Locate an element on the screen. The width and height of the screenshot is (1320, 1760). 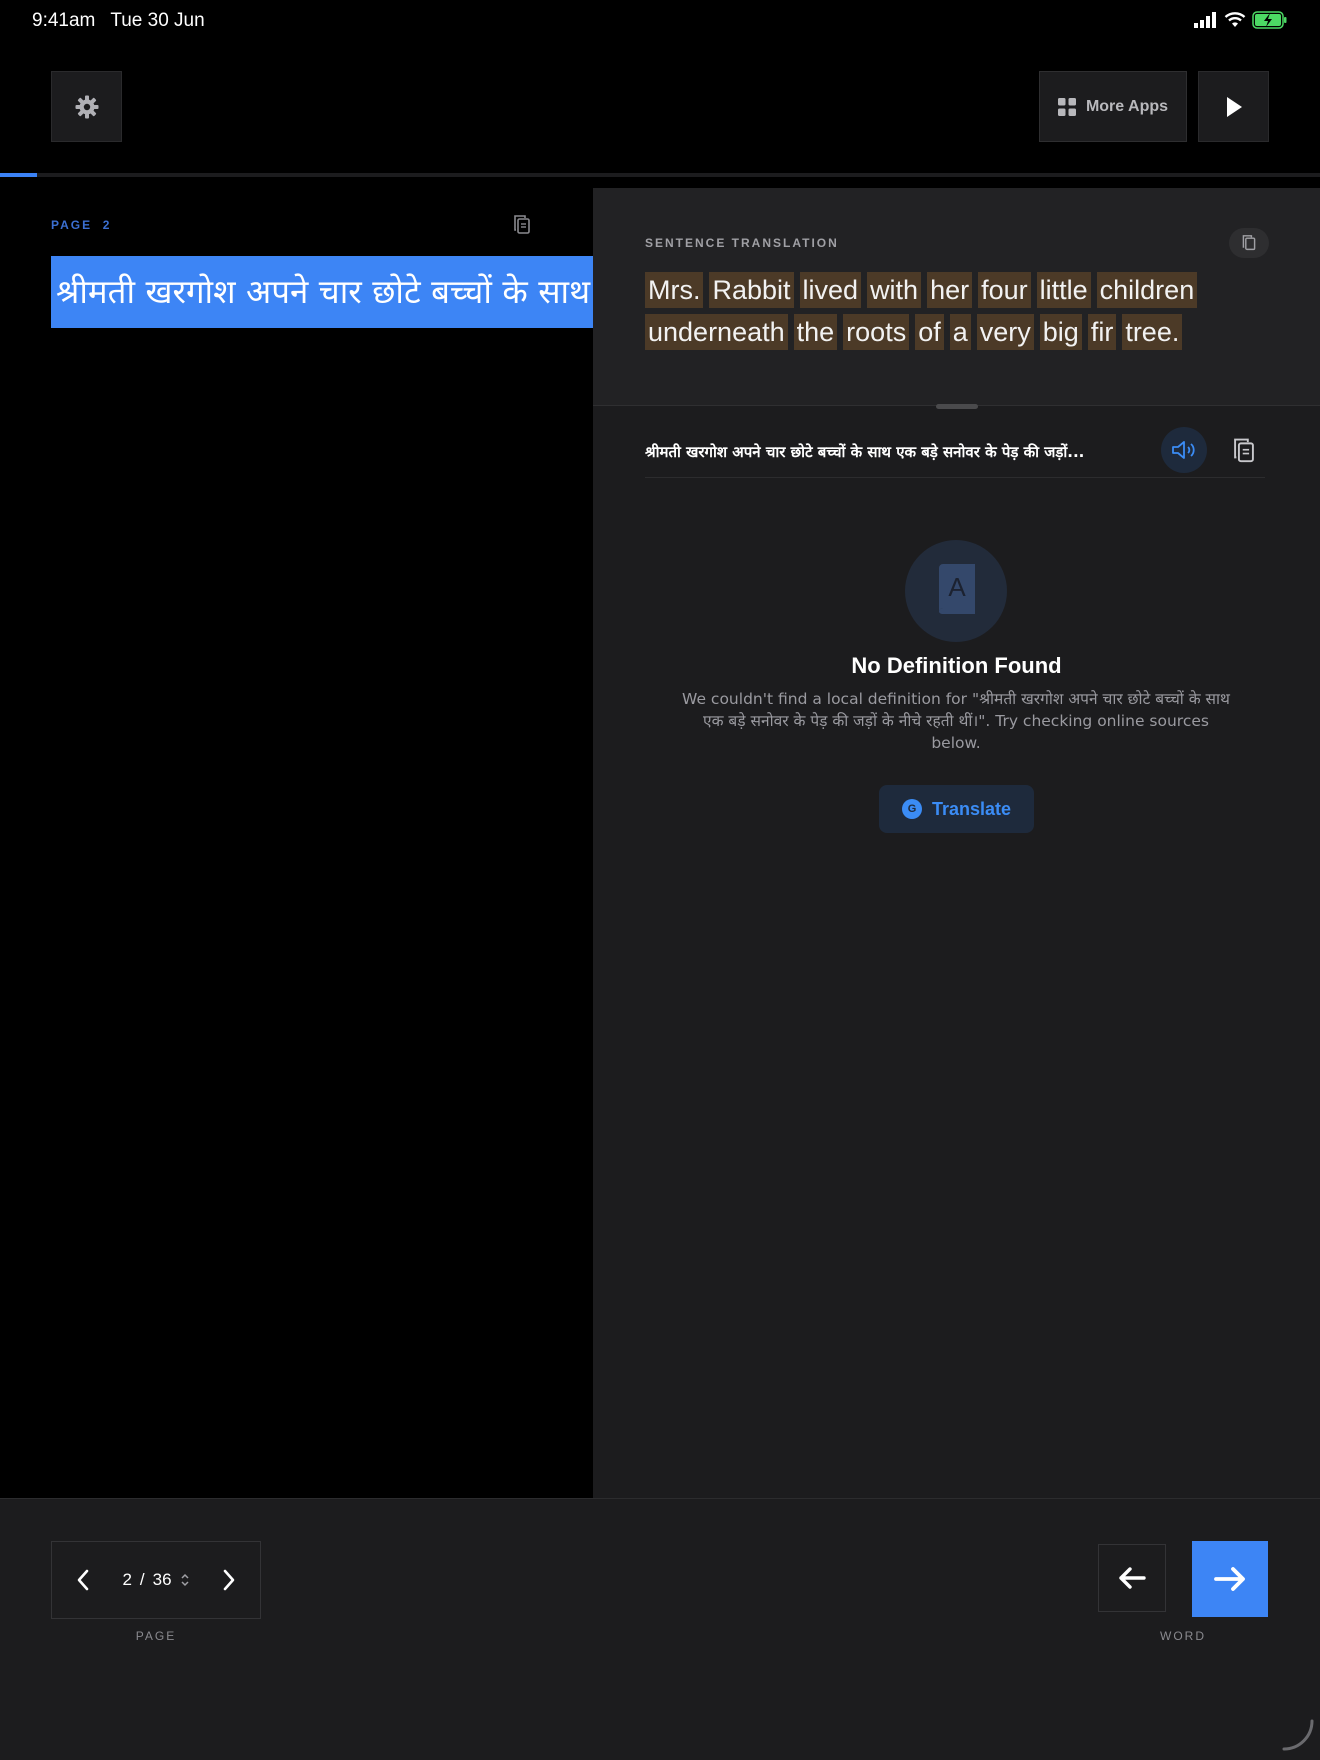
translation-word: little is located at coordinates (1063, 290).